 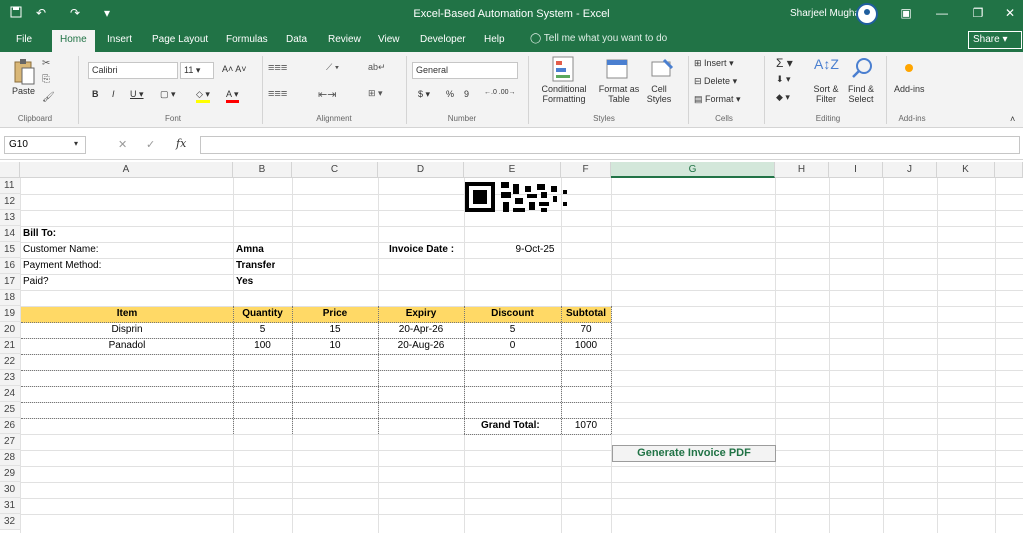 What do you see at coordinates (443, 39) in the screenshot?
I see `tab-developer: Developer` at bounding box center [443, 39].